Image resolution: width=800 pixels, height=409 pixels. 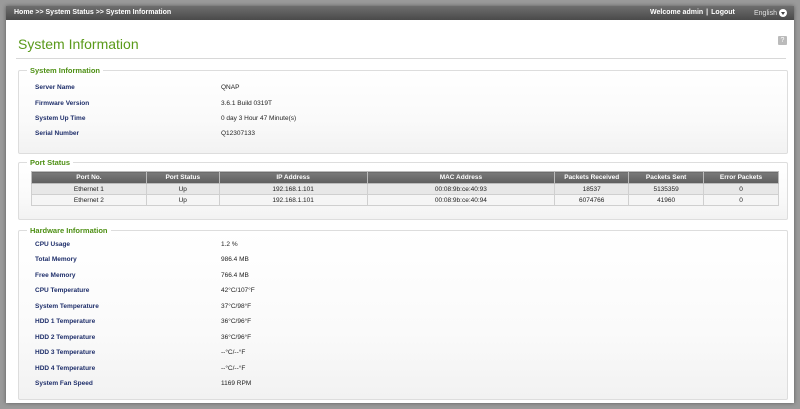 I want to click on table-cell: 00:08:9b:ce:40:94, so click(x=461, y=200).